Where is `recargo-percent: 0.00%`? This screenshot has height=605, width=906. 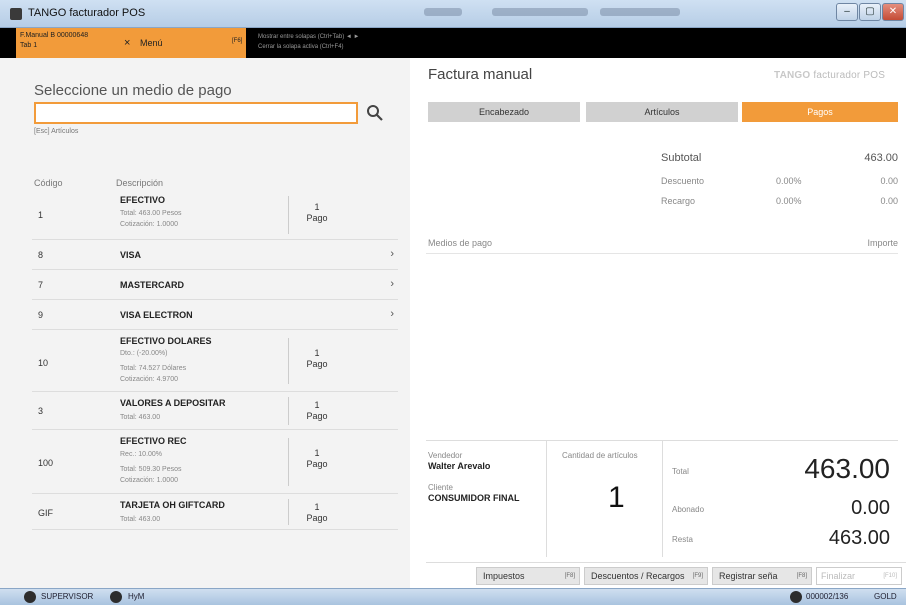 recargo-percent: 0.00% is located at coordinates (789, 201).